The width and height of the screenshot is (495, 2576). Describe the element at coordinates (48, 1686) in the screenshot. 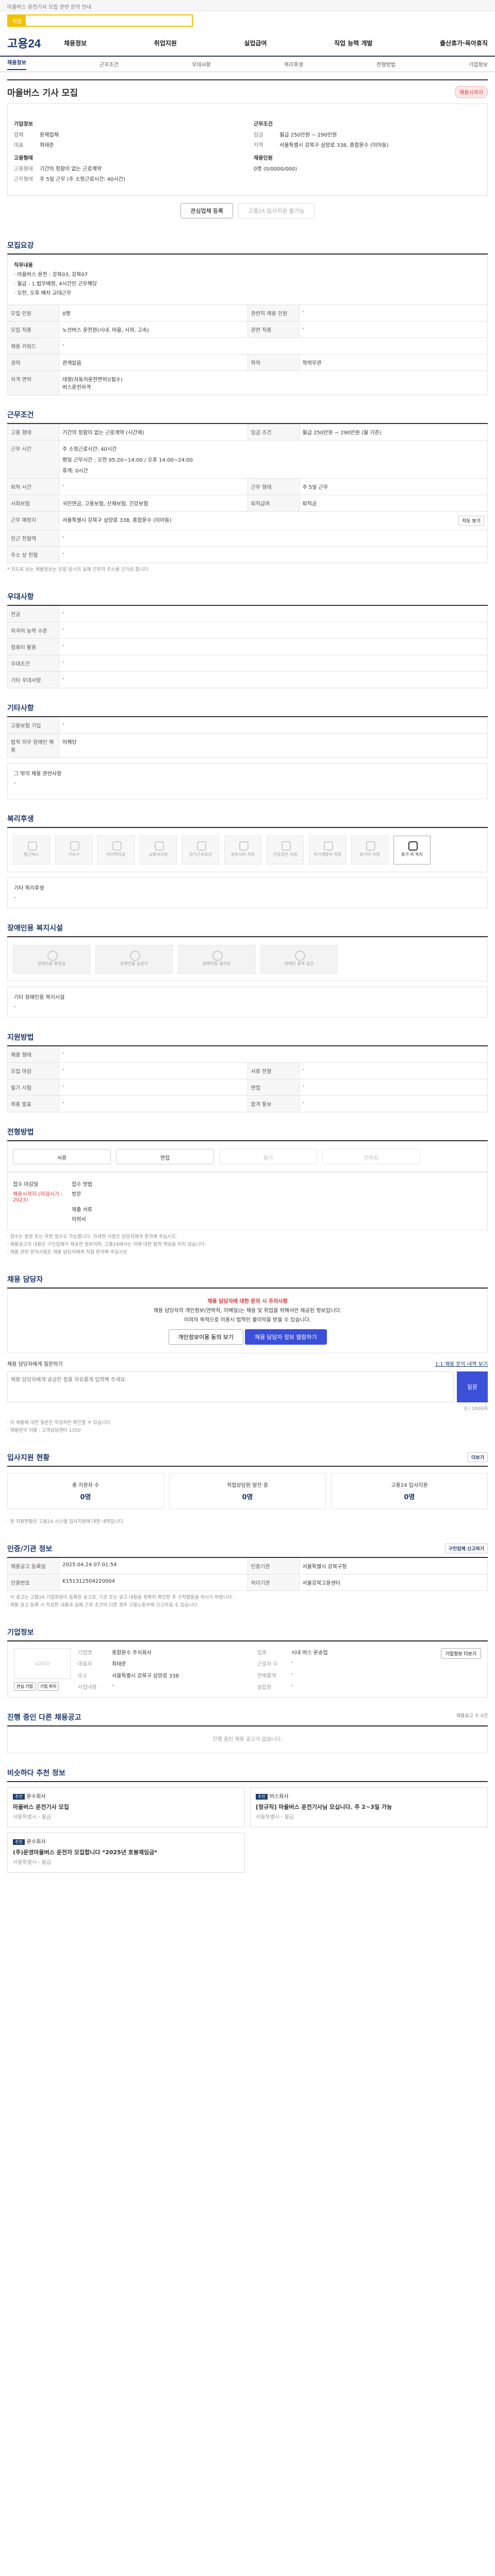

I see `company-map-button: 기업 위치` at that location.